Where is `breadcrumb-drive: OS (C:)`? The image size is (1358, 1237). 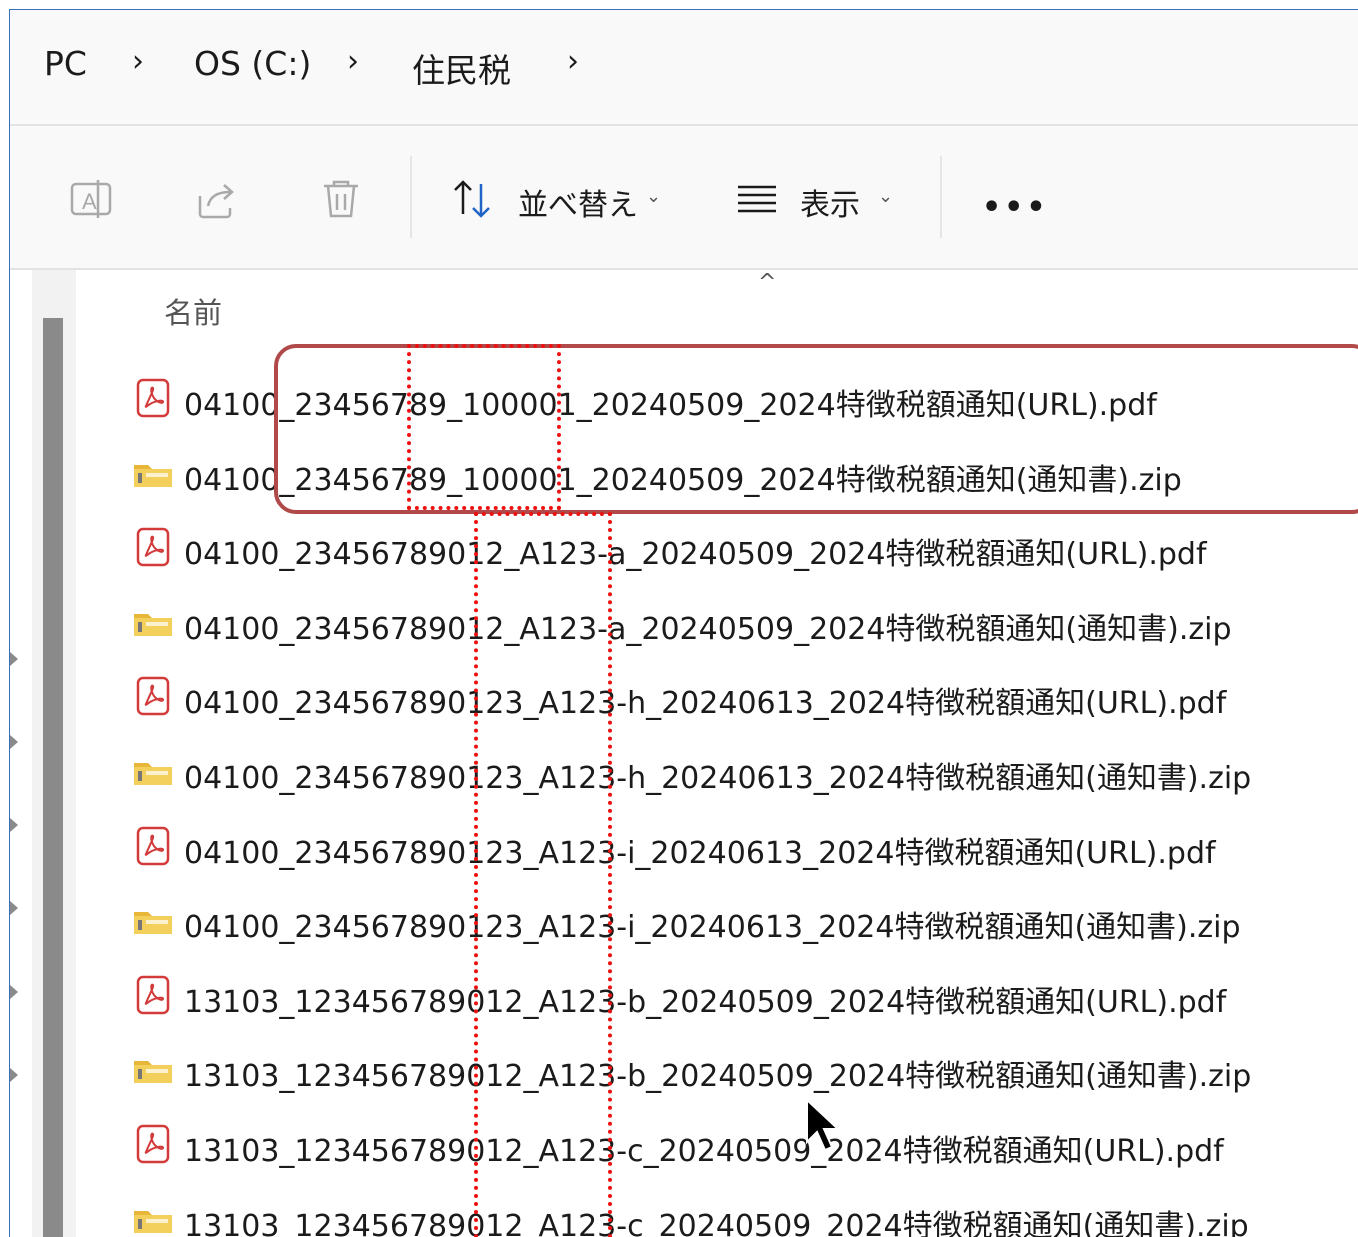
breadcrumb-drive: OS (C:) is located at coordinates (252, 63).